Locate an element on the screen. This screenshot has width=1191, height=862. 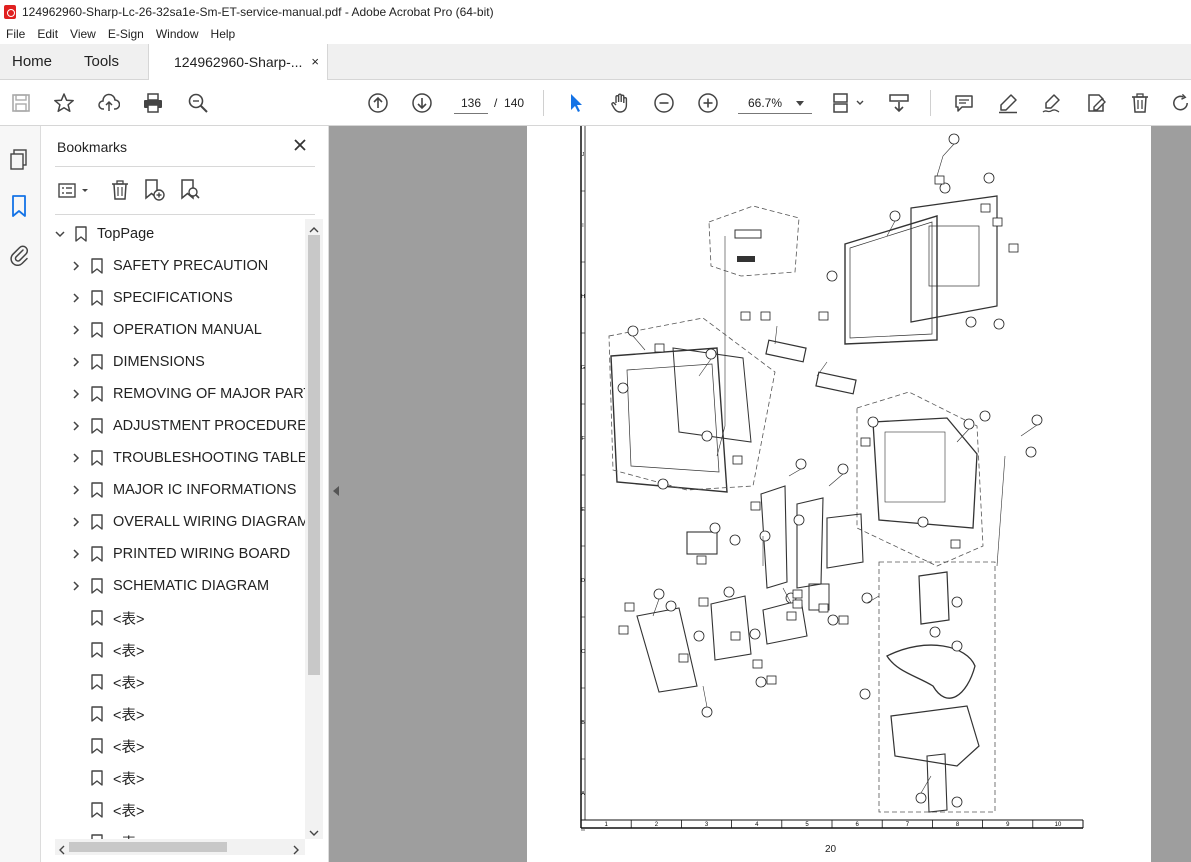
bookmark-item: MAJOR IC INFORMATIONS is located at coordinates (182, 490).